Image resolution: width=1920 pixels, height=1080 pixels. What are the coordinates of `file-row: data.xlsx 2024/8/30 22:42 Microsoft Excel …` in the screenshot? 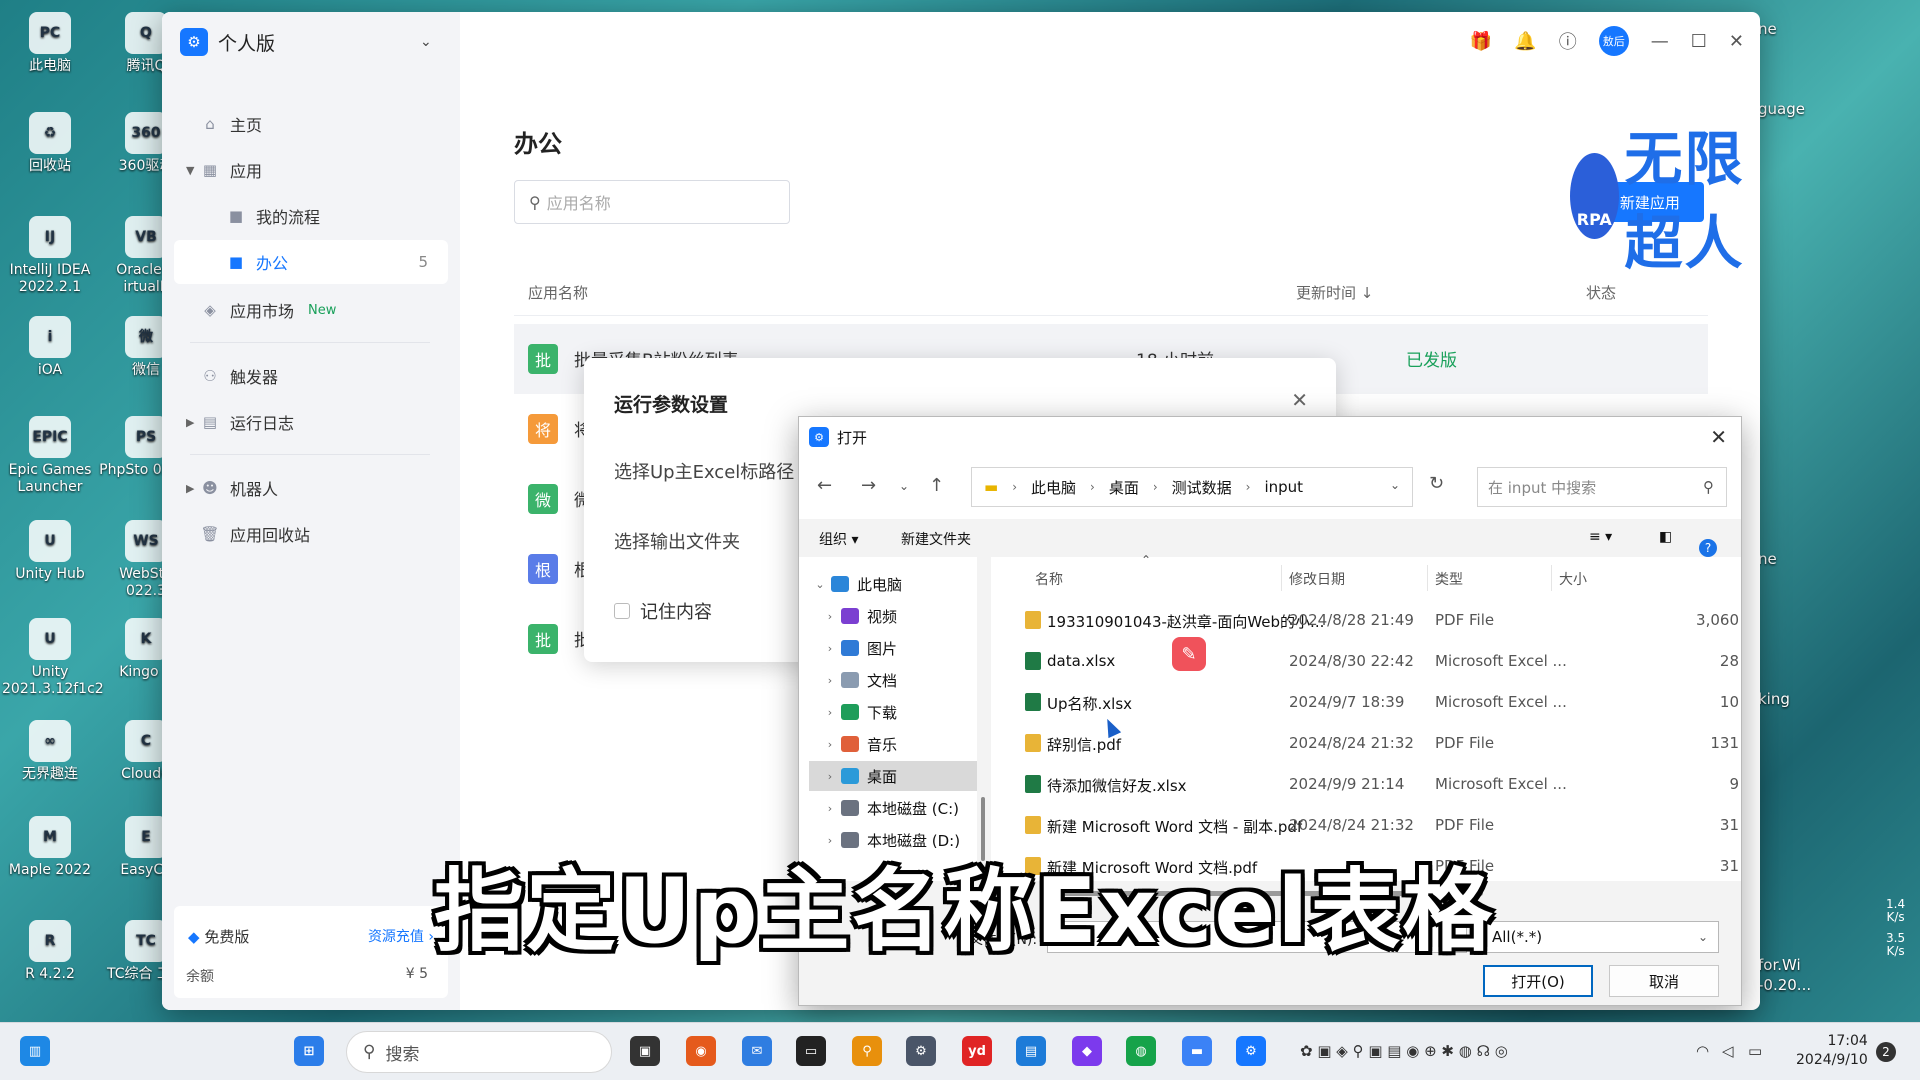 It's located at (1366, 662).